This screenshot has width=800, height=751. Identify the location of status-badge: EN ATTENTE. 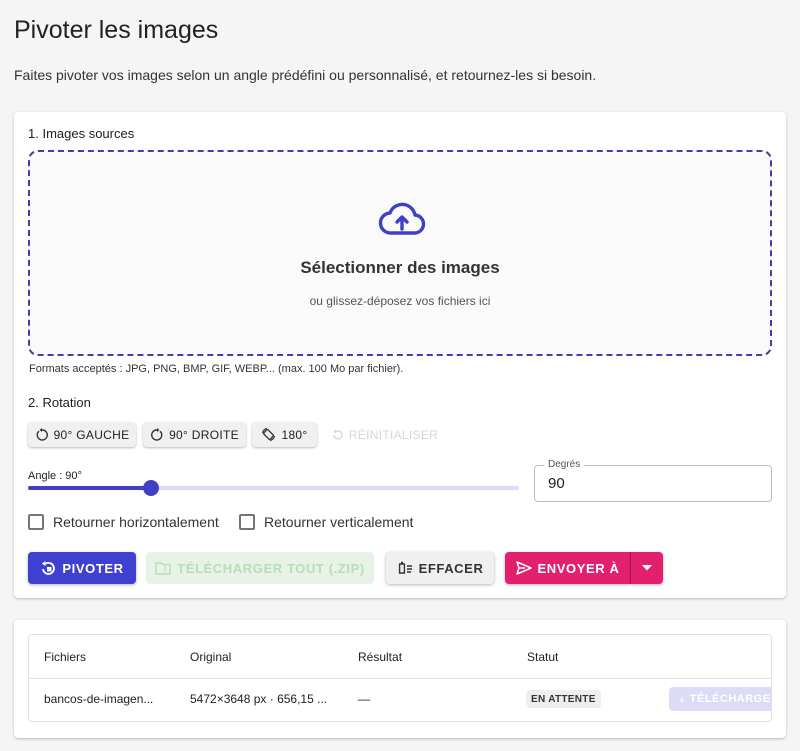
(563, 699).